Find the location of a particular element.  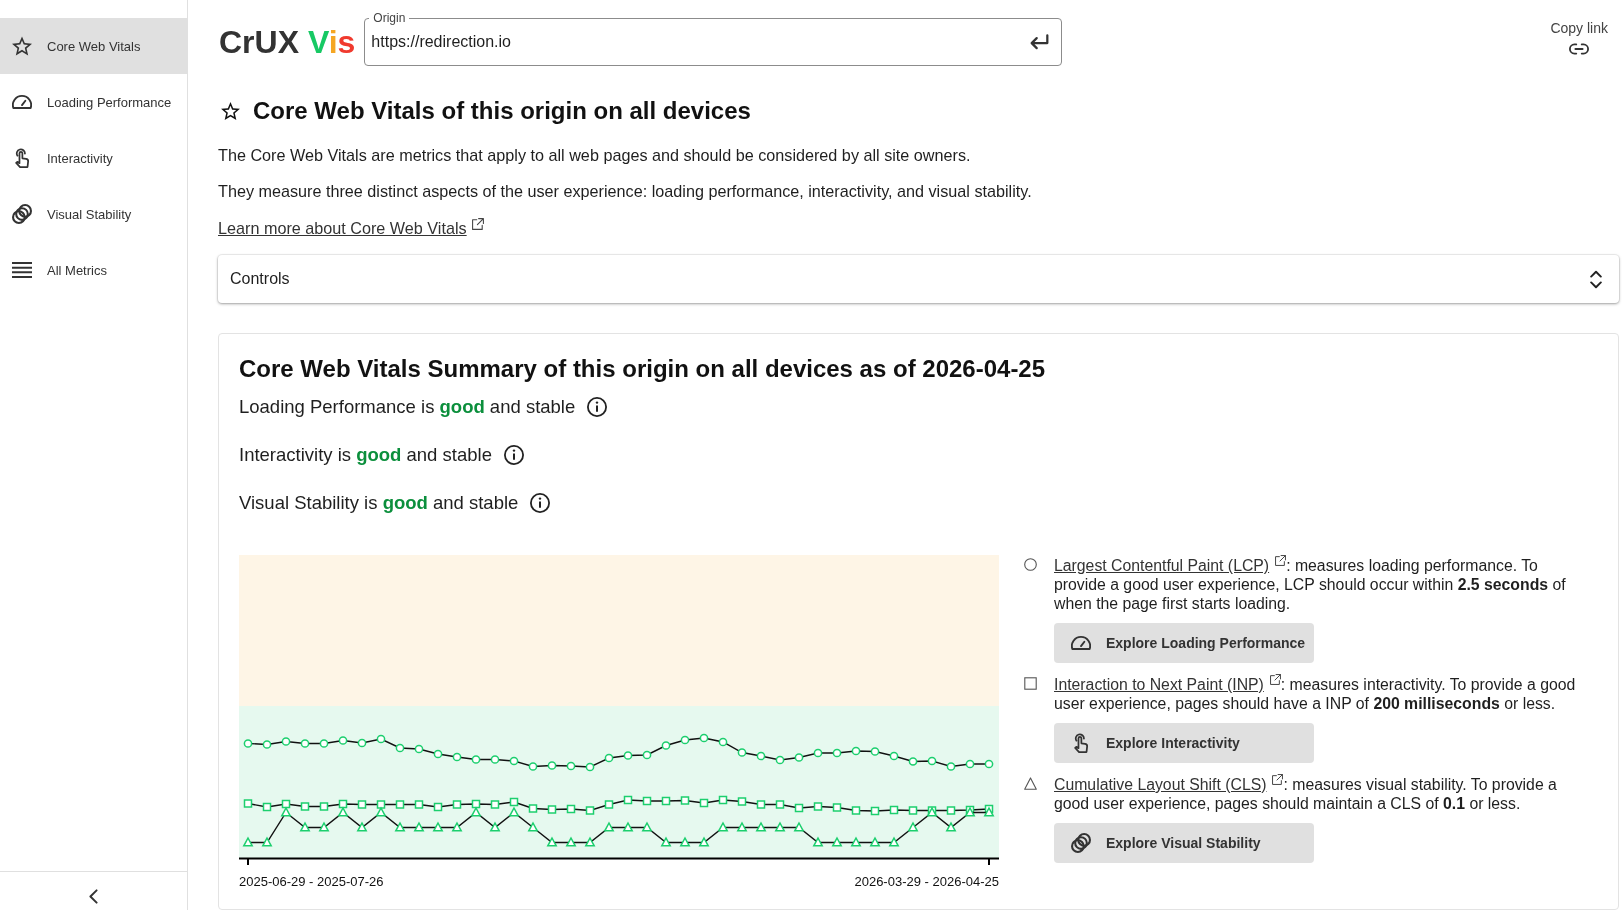

metric-link: Interaction to Next Paint (INP) is located at coordinates (1167, 684).